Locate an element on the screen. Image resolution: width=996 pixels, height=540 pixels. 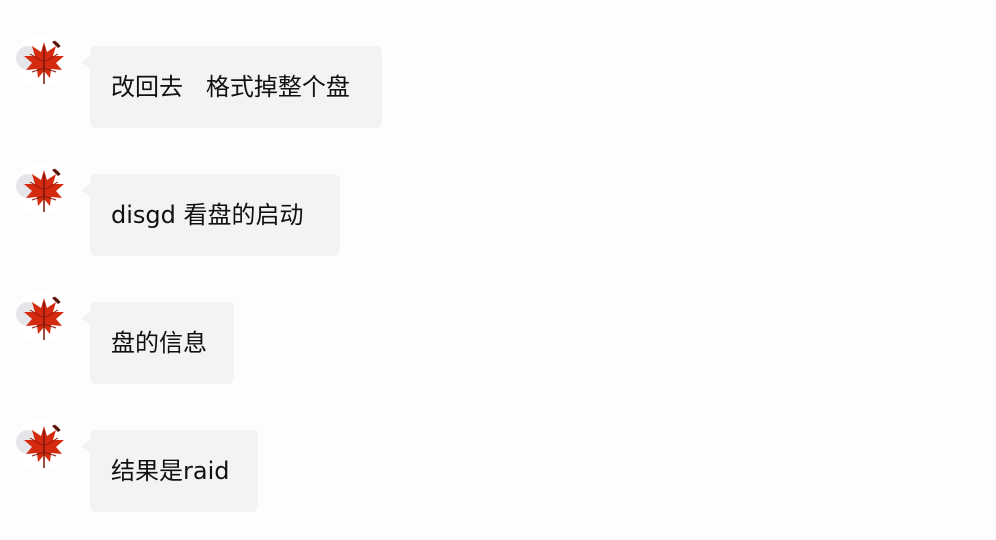
message-text: 结果是raid is located at coordinates (170, 471).